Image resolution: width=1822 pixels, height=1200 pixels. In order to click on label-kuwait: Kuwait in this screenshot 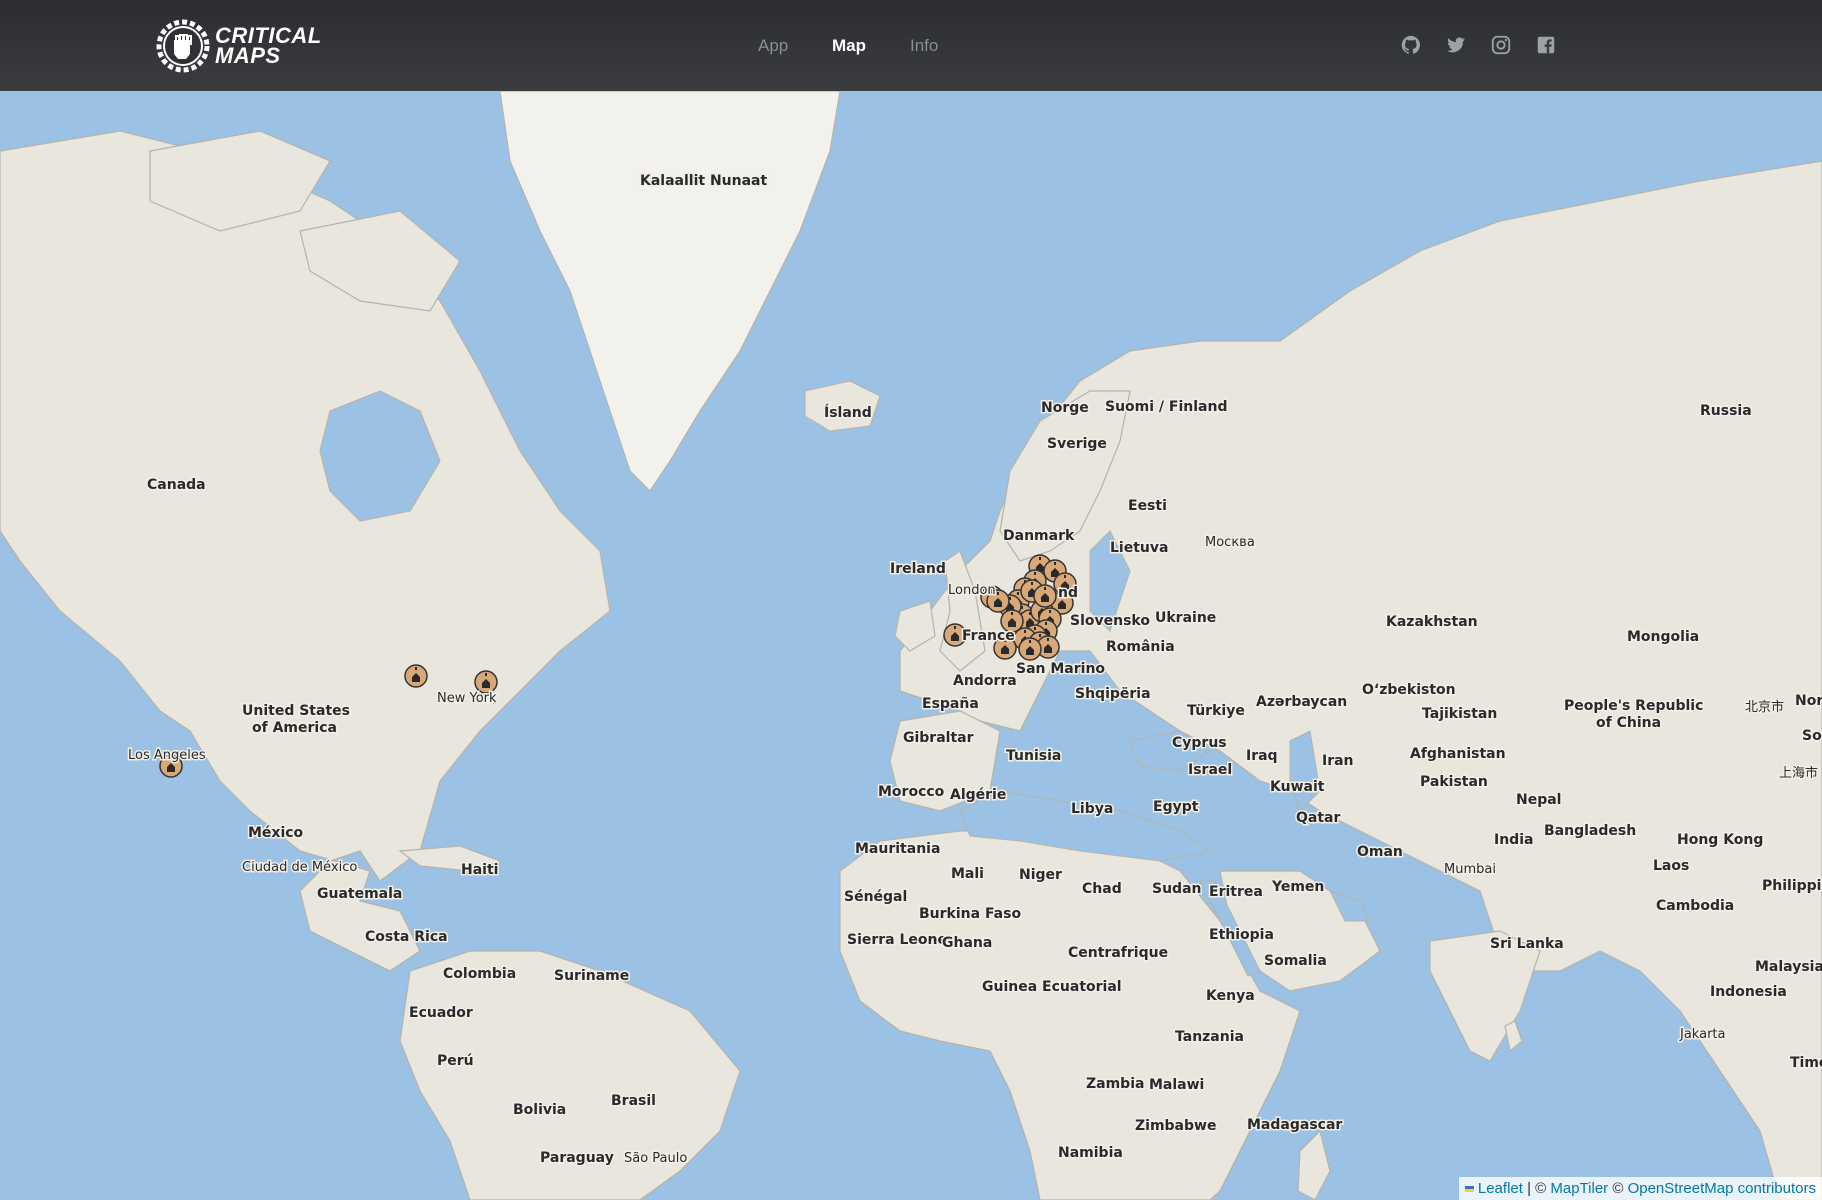, I will do `click(1297, 787)`.